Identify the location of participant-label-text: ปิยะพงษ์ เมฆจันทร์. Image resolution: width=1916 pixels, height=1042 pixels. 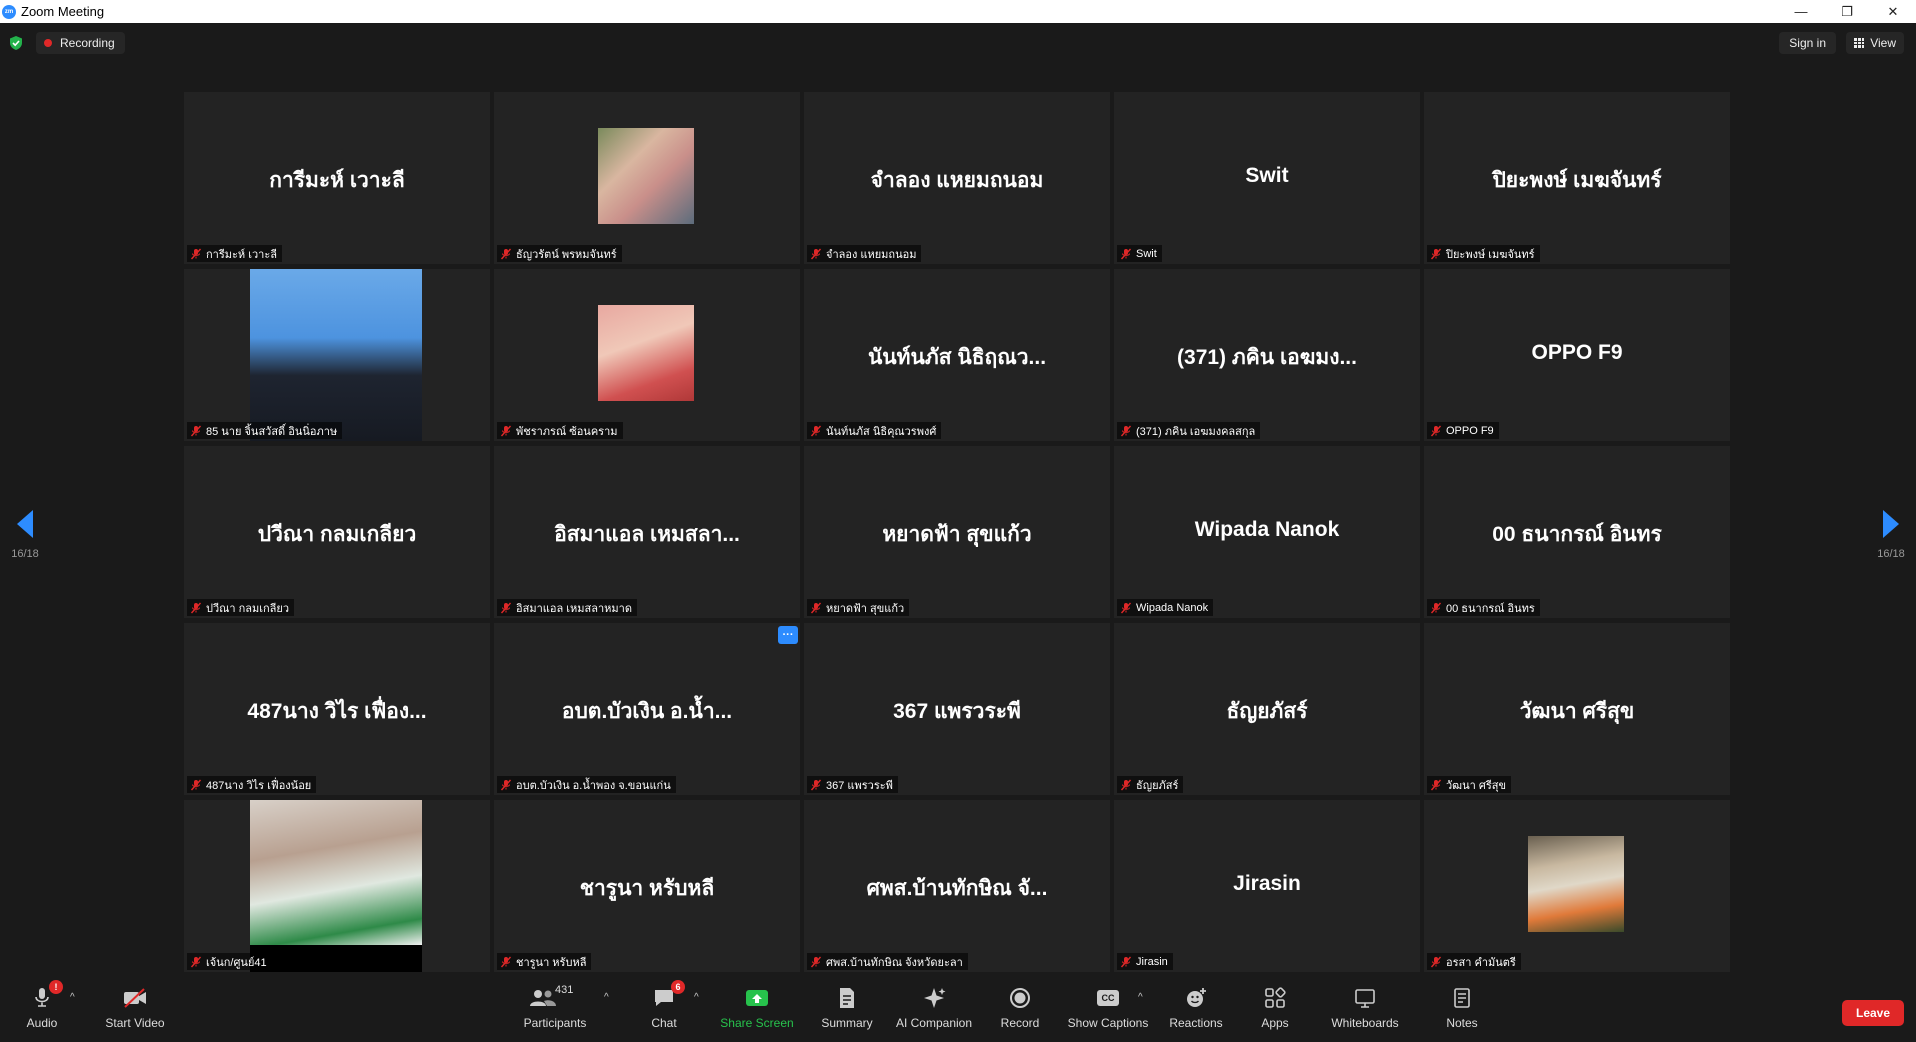
(1490, 254).